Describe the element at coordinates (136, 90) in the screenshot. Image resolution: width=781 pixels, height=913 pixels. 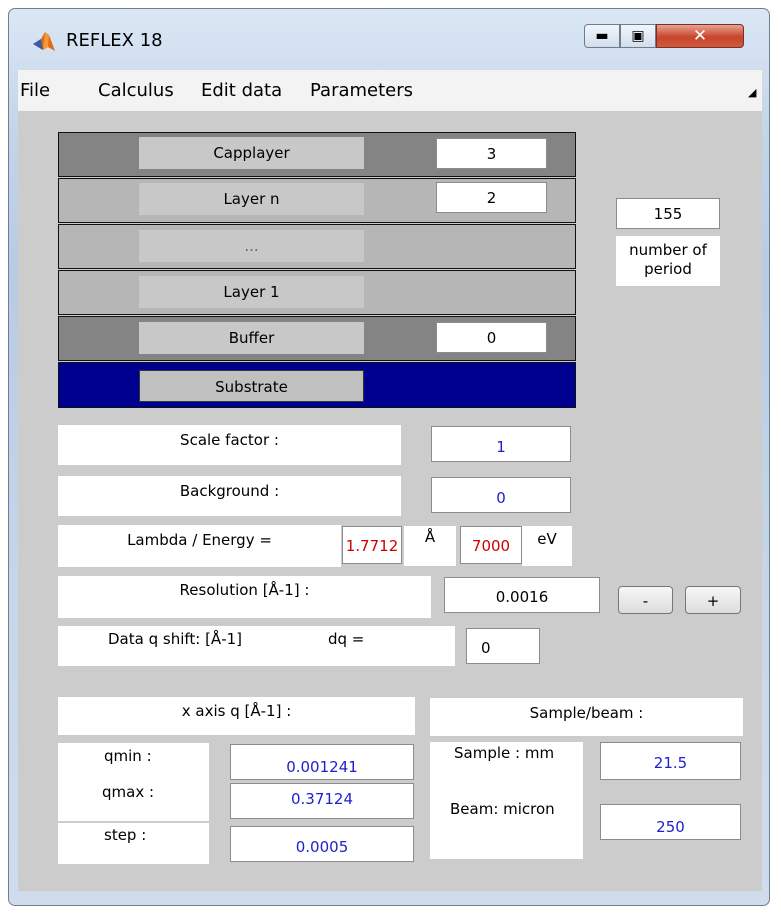
I see `menu-calculus: Calculus` at that location.